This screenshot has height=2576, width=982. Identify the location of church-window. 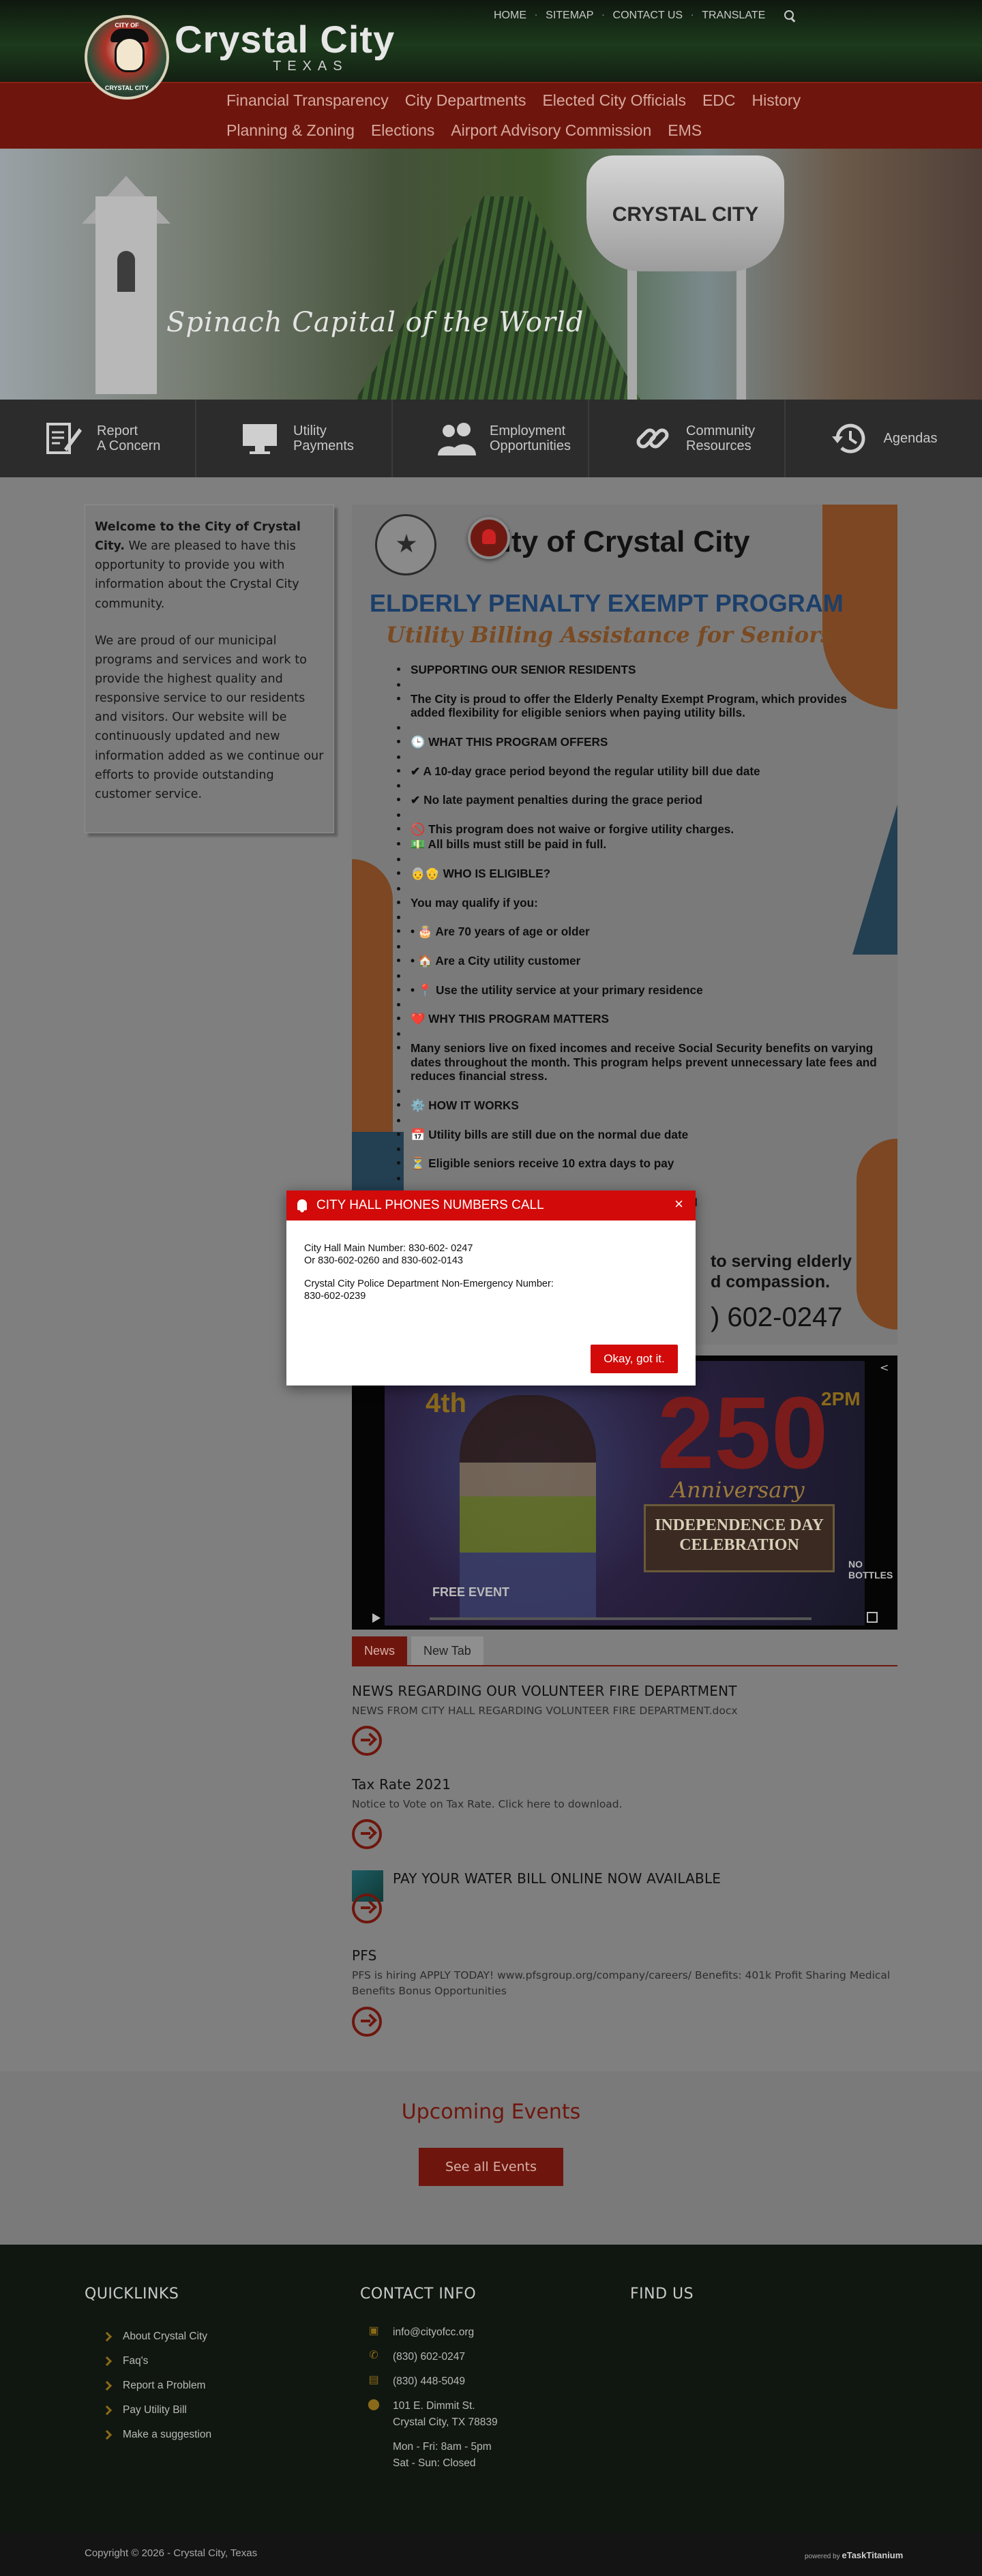
(126, 271).